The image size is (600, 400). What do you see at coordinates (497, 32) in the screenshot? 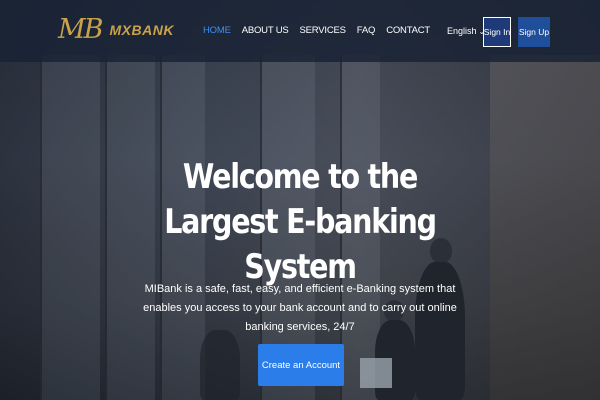
I see `sign-in-button: Sign In` at bounding box center [497, 32].